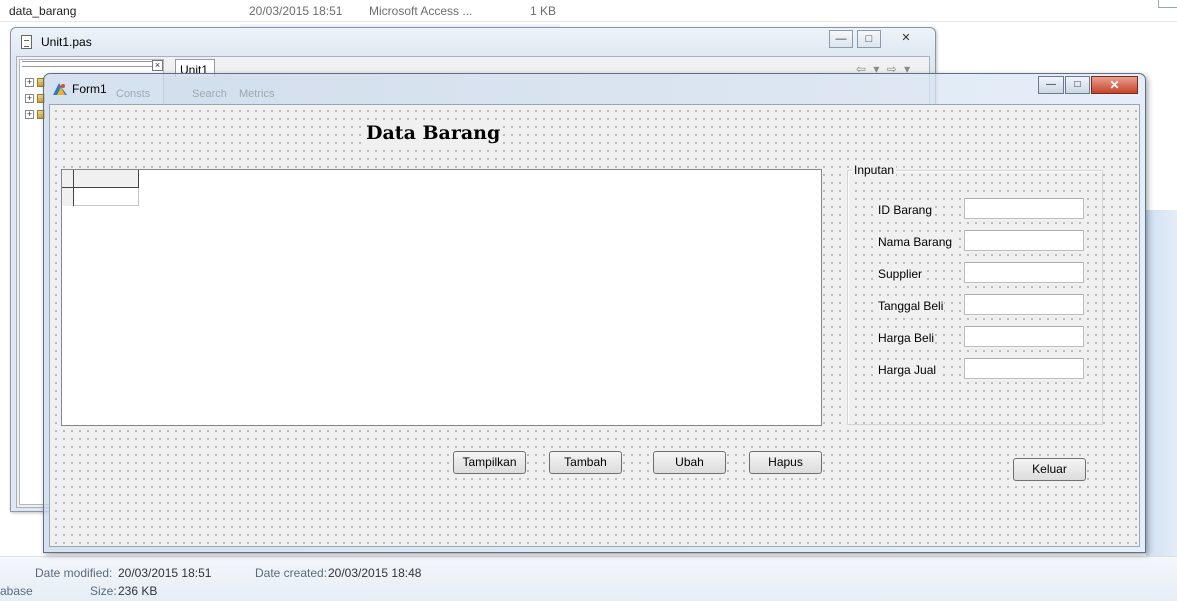 The image size is (1177, 601). What do you see at coordinates (87, 64) in the screenshot?
I see `pane-grip` at bounding box center [87, 64].